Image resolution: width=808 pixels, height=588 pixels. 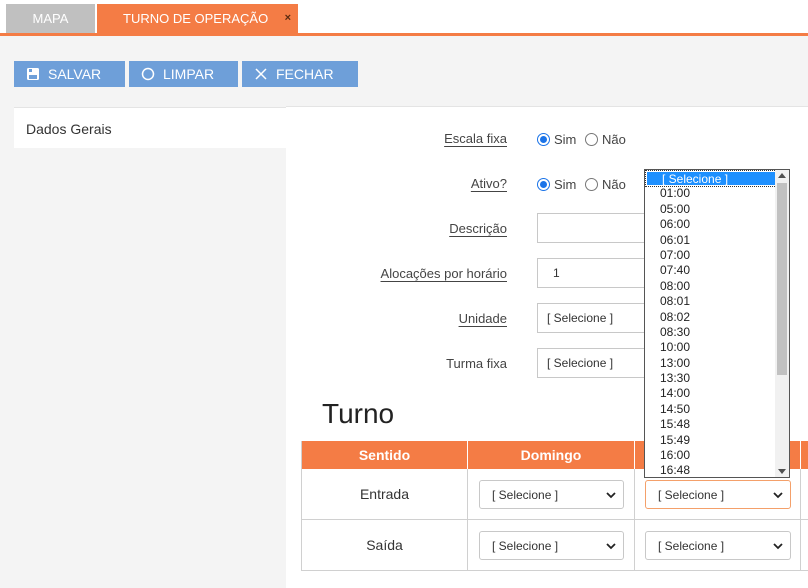 I want to click on saida-domingo-select: [ Selecione ], so click(x=551, y=545).